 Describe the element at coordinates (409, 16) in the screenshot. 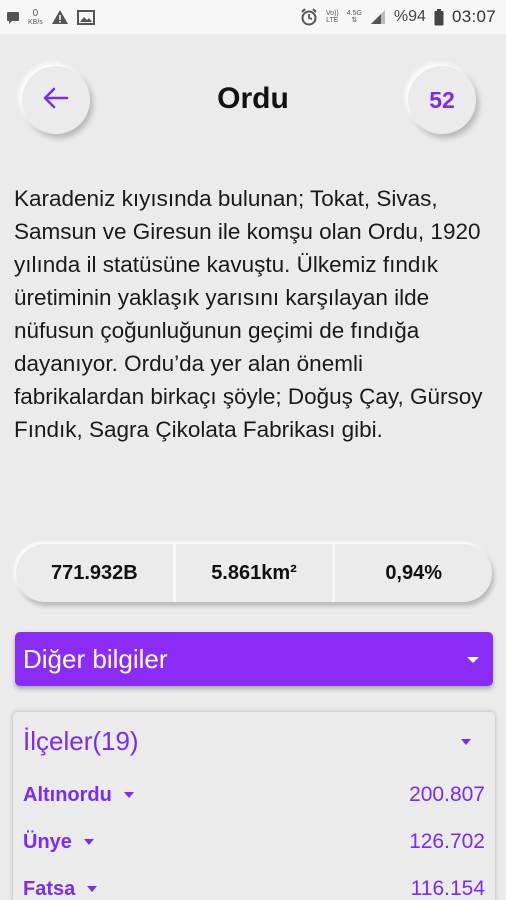

I see `battery-percent: %94` at that location.